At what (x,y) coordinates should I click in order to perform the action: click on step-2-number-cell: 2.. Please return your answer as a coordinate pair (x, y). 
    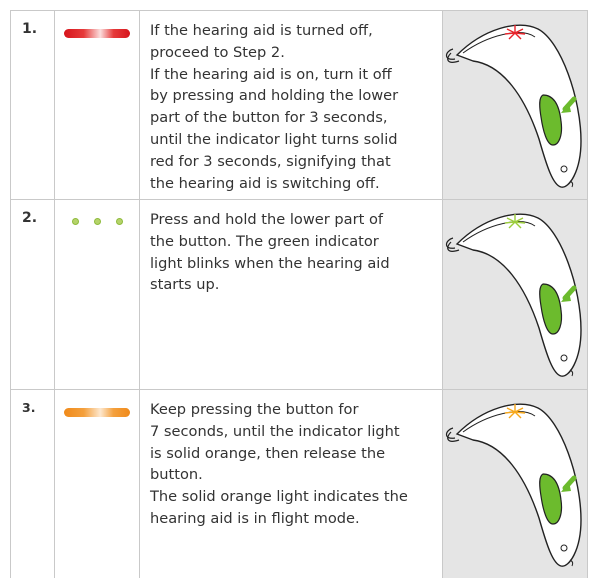
    Looking at the image, I should click on (32, 295).